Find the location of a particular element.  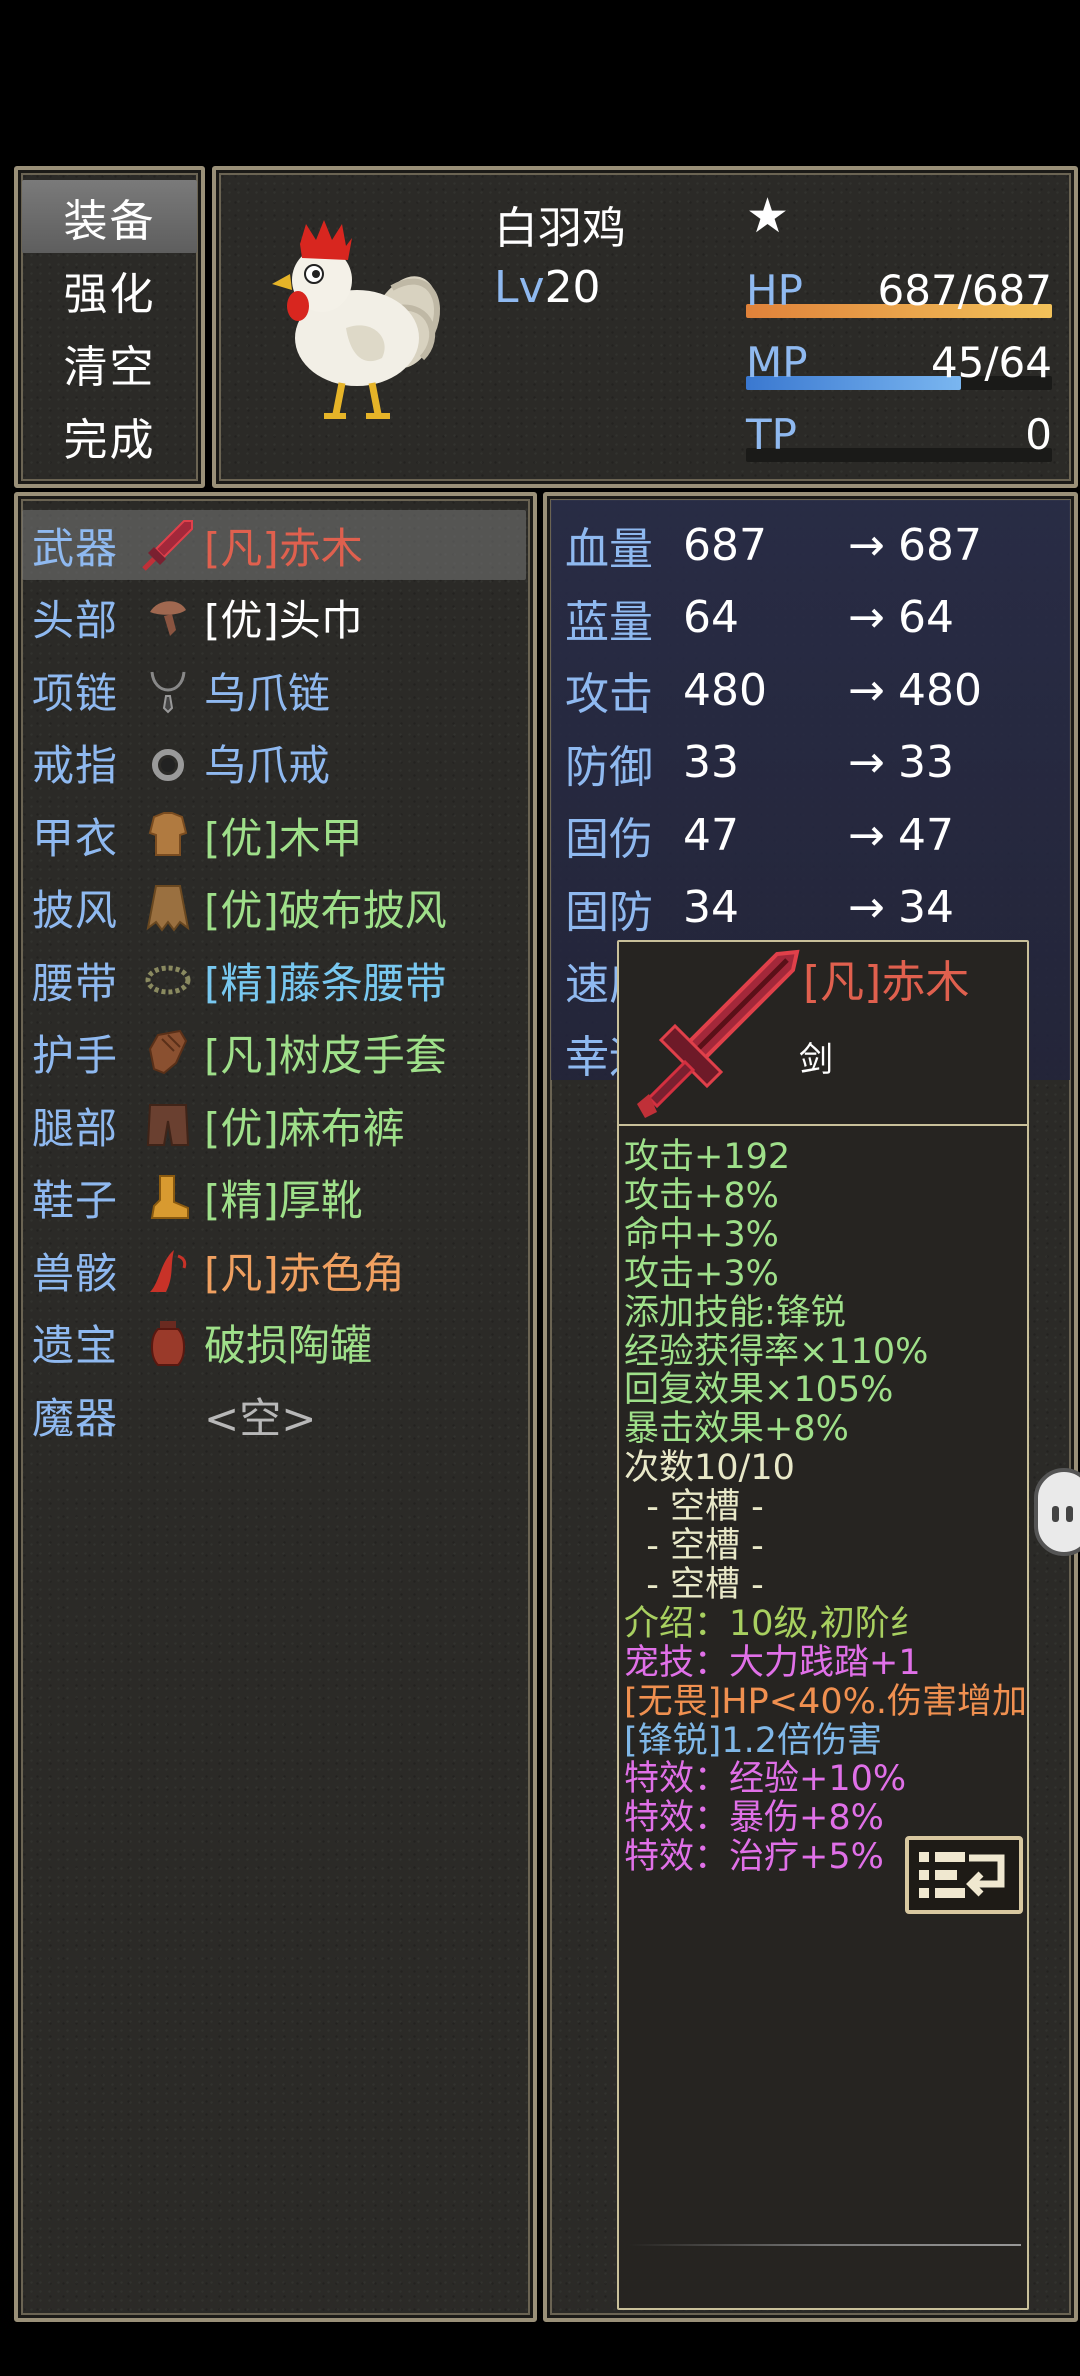

floating-assistant-button is located at coordinates (1057, 1512).